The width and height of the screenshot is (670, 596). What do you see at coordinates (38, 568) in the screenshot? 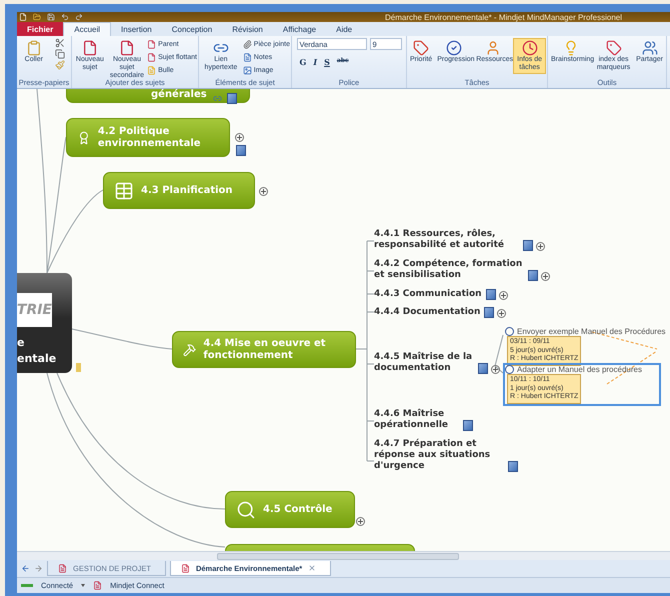
I see `forward-icon` at bounding box center [38, 568].